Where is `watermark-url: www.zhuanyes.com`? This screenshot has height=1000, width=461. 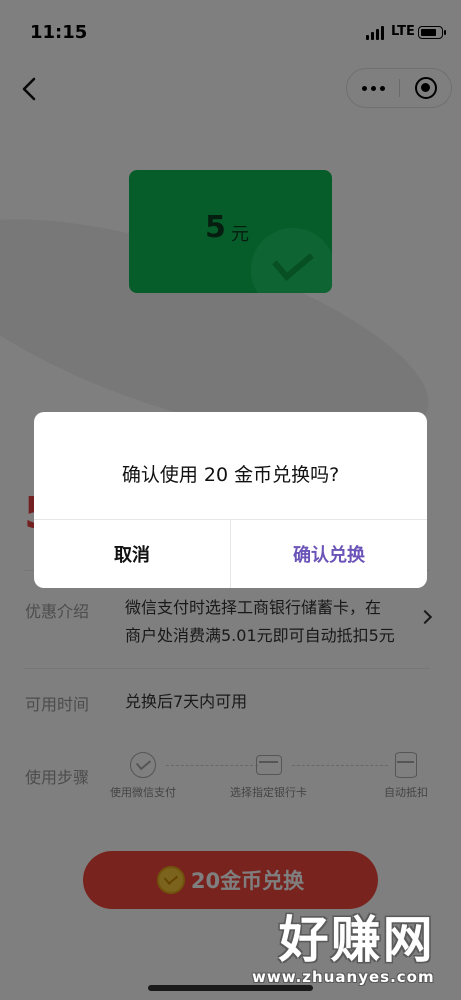 watermark-url: www.zhuanyes.com is located at coordinates (343, 977).